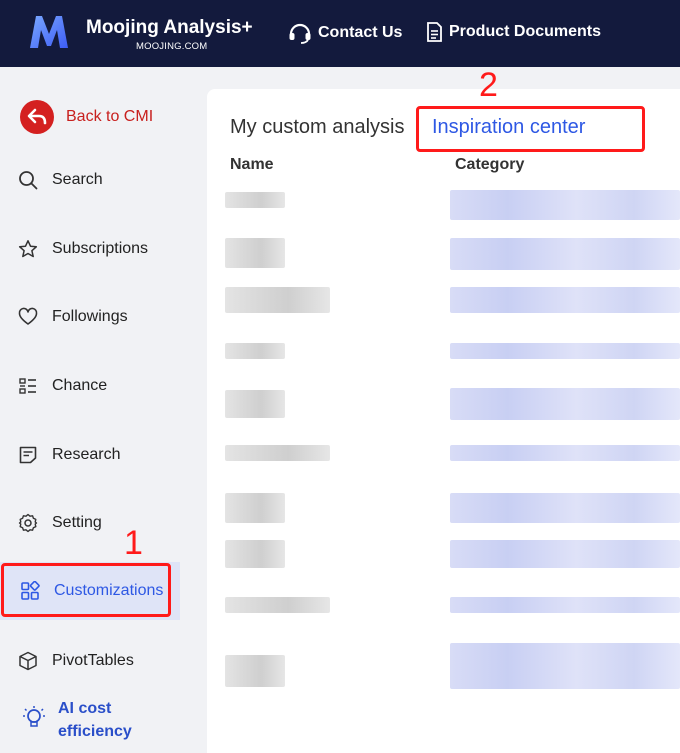 This screenshot has width=680, height=753. Describe the element at coordinates (49, 31) in the screenshot. I see `moojing-logo-icon` at that location.